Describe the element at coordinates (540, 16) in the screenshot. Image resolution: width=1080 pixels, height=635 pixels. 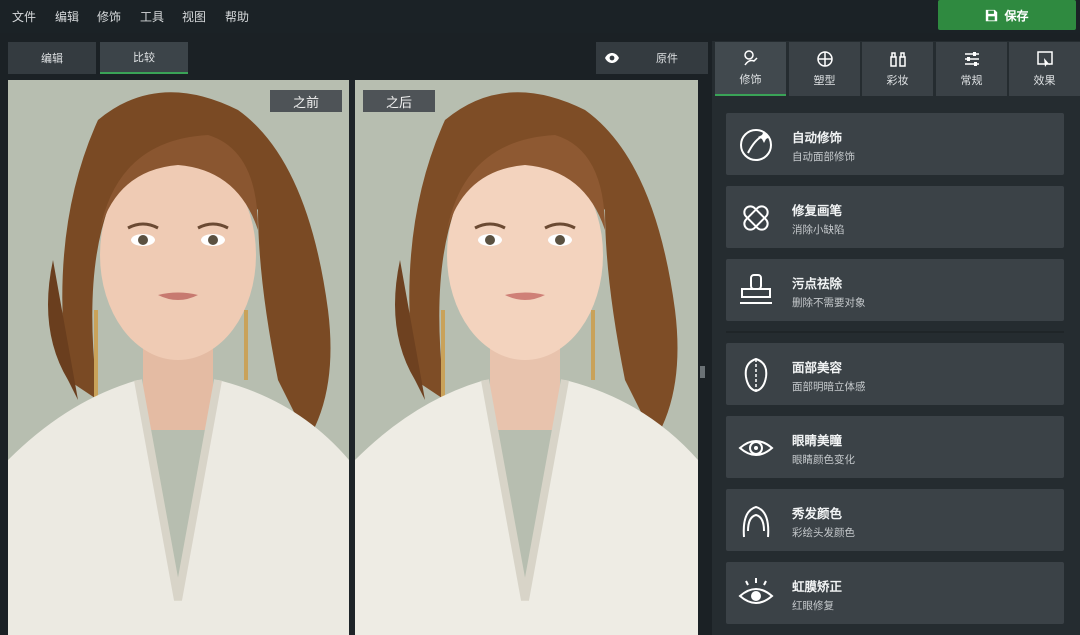
I see `menu-bar: 文件 编辑 修饰 工具 视图 帮助` at that location.